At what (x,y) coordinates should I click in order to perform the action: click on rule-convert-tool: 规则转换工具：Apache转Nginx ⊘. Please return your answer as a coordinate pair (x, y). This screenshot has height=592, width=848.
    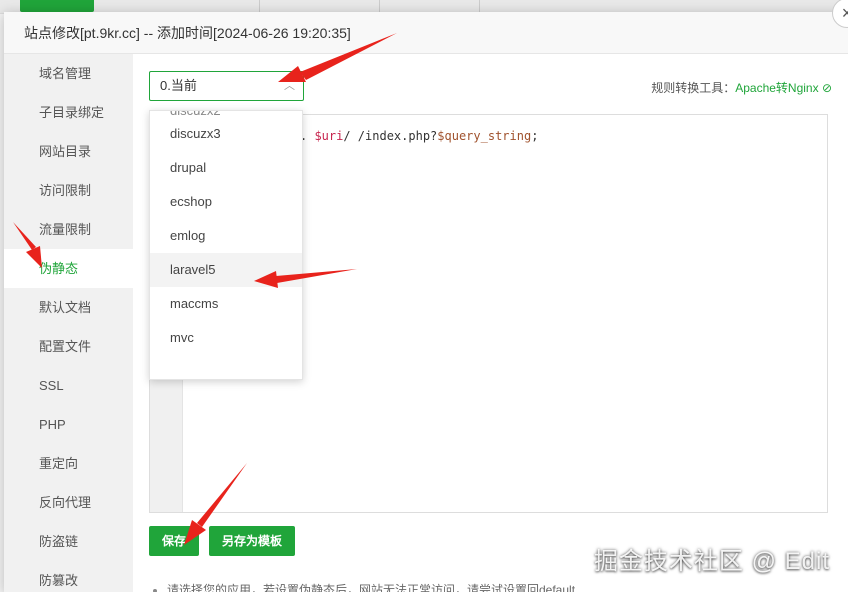
    Looking at the image, I should click on (741, 87).